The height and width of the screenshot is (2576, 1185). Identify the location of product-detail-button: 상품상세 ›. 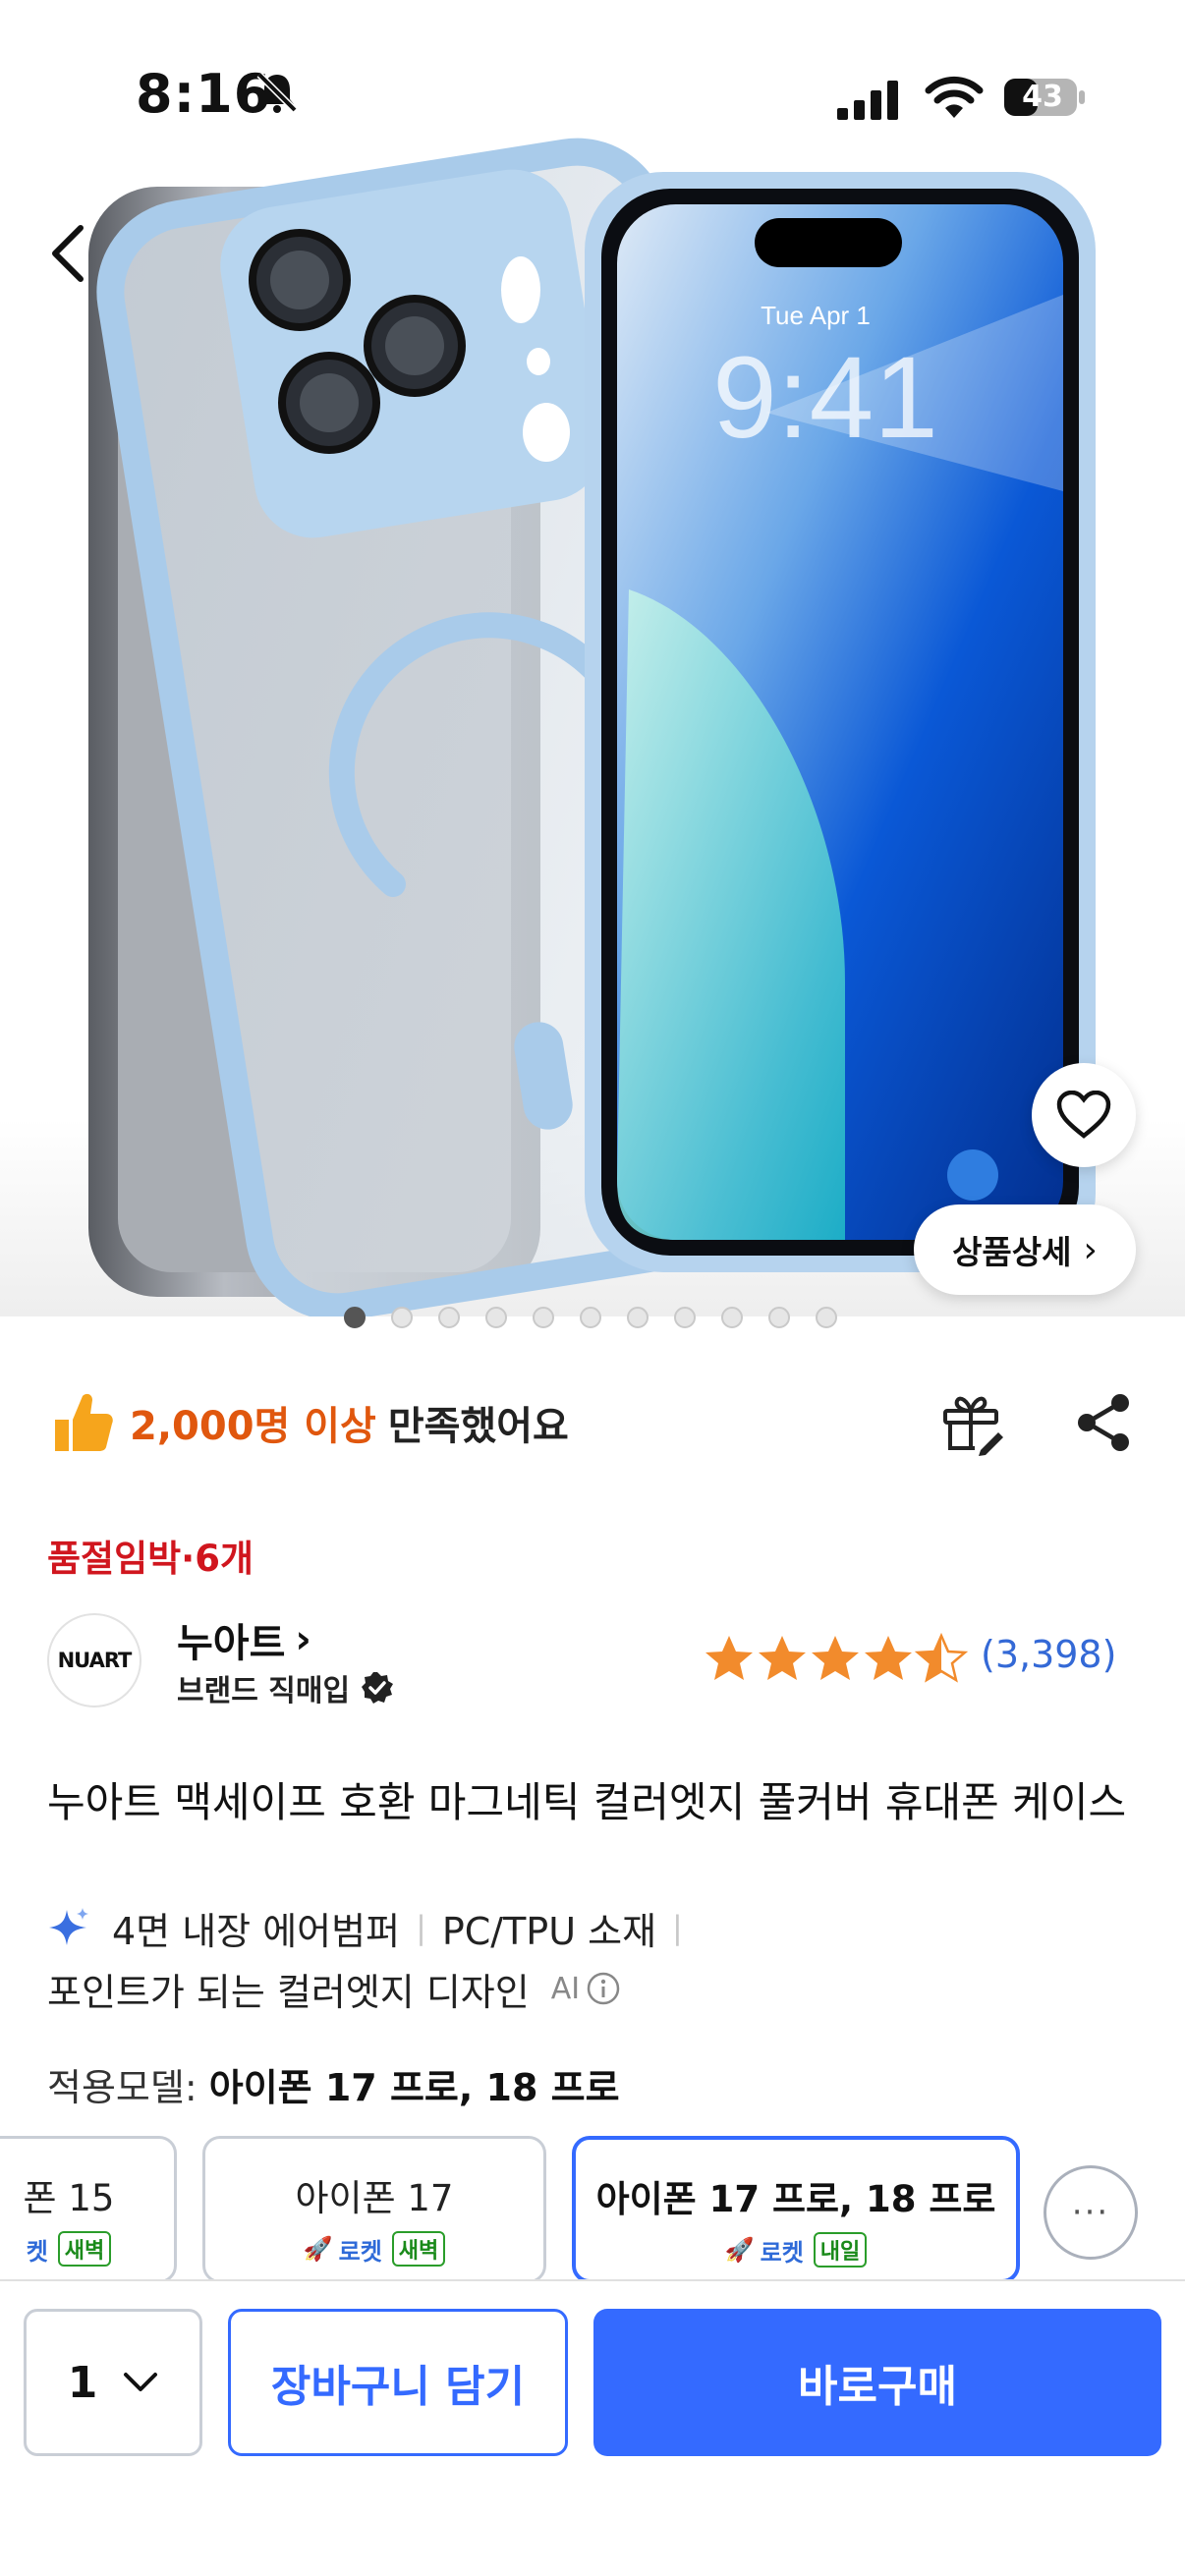
(1025, 1249).